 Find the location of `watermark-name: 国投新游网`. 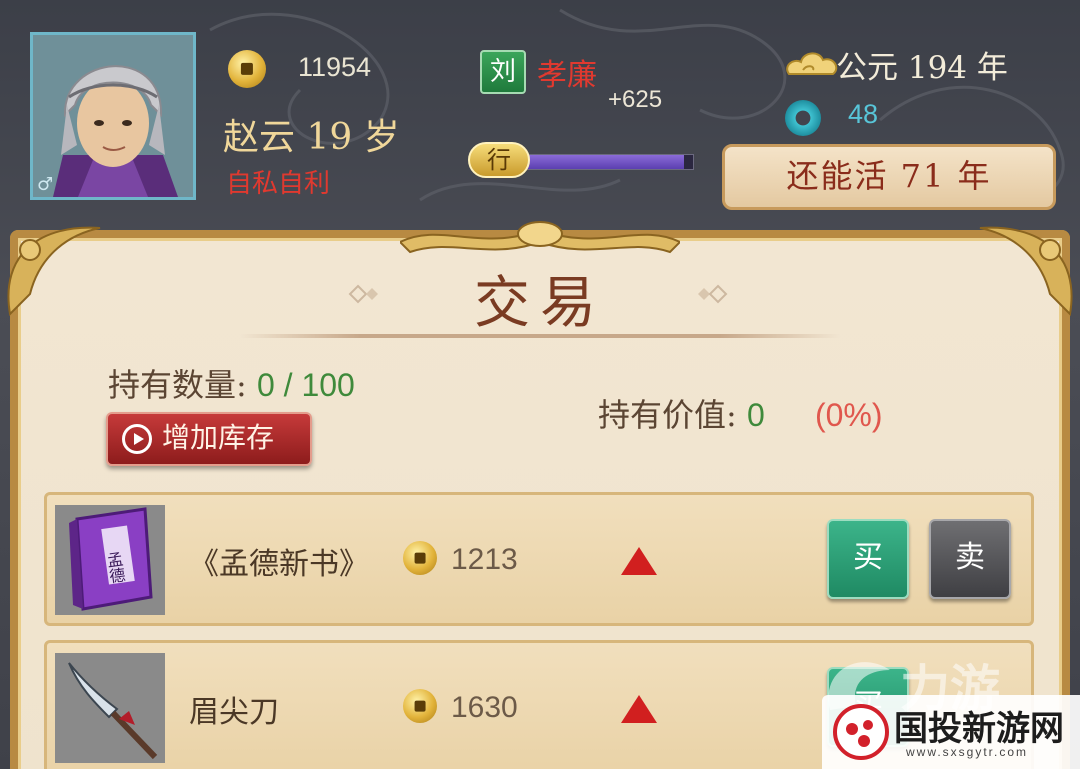

watermark-name: 国投新游网 is located at coordinates (979, 729).